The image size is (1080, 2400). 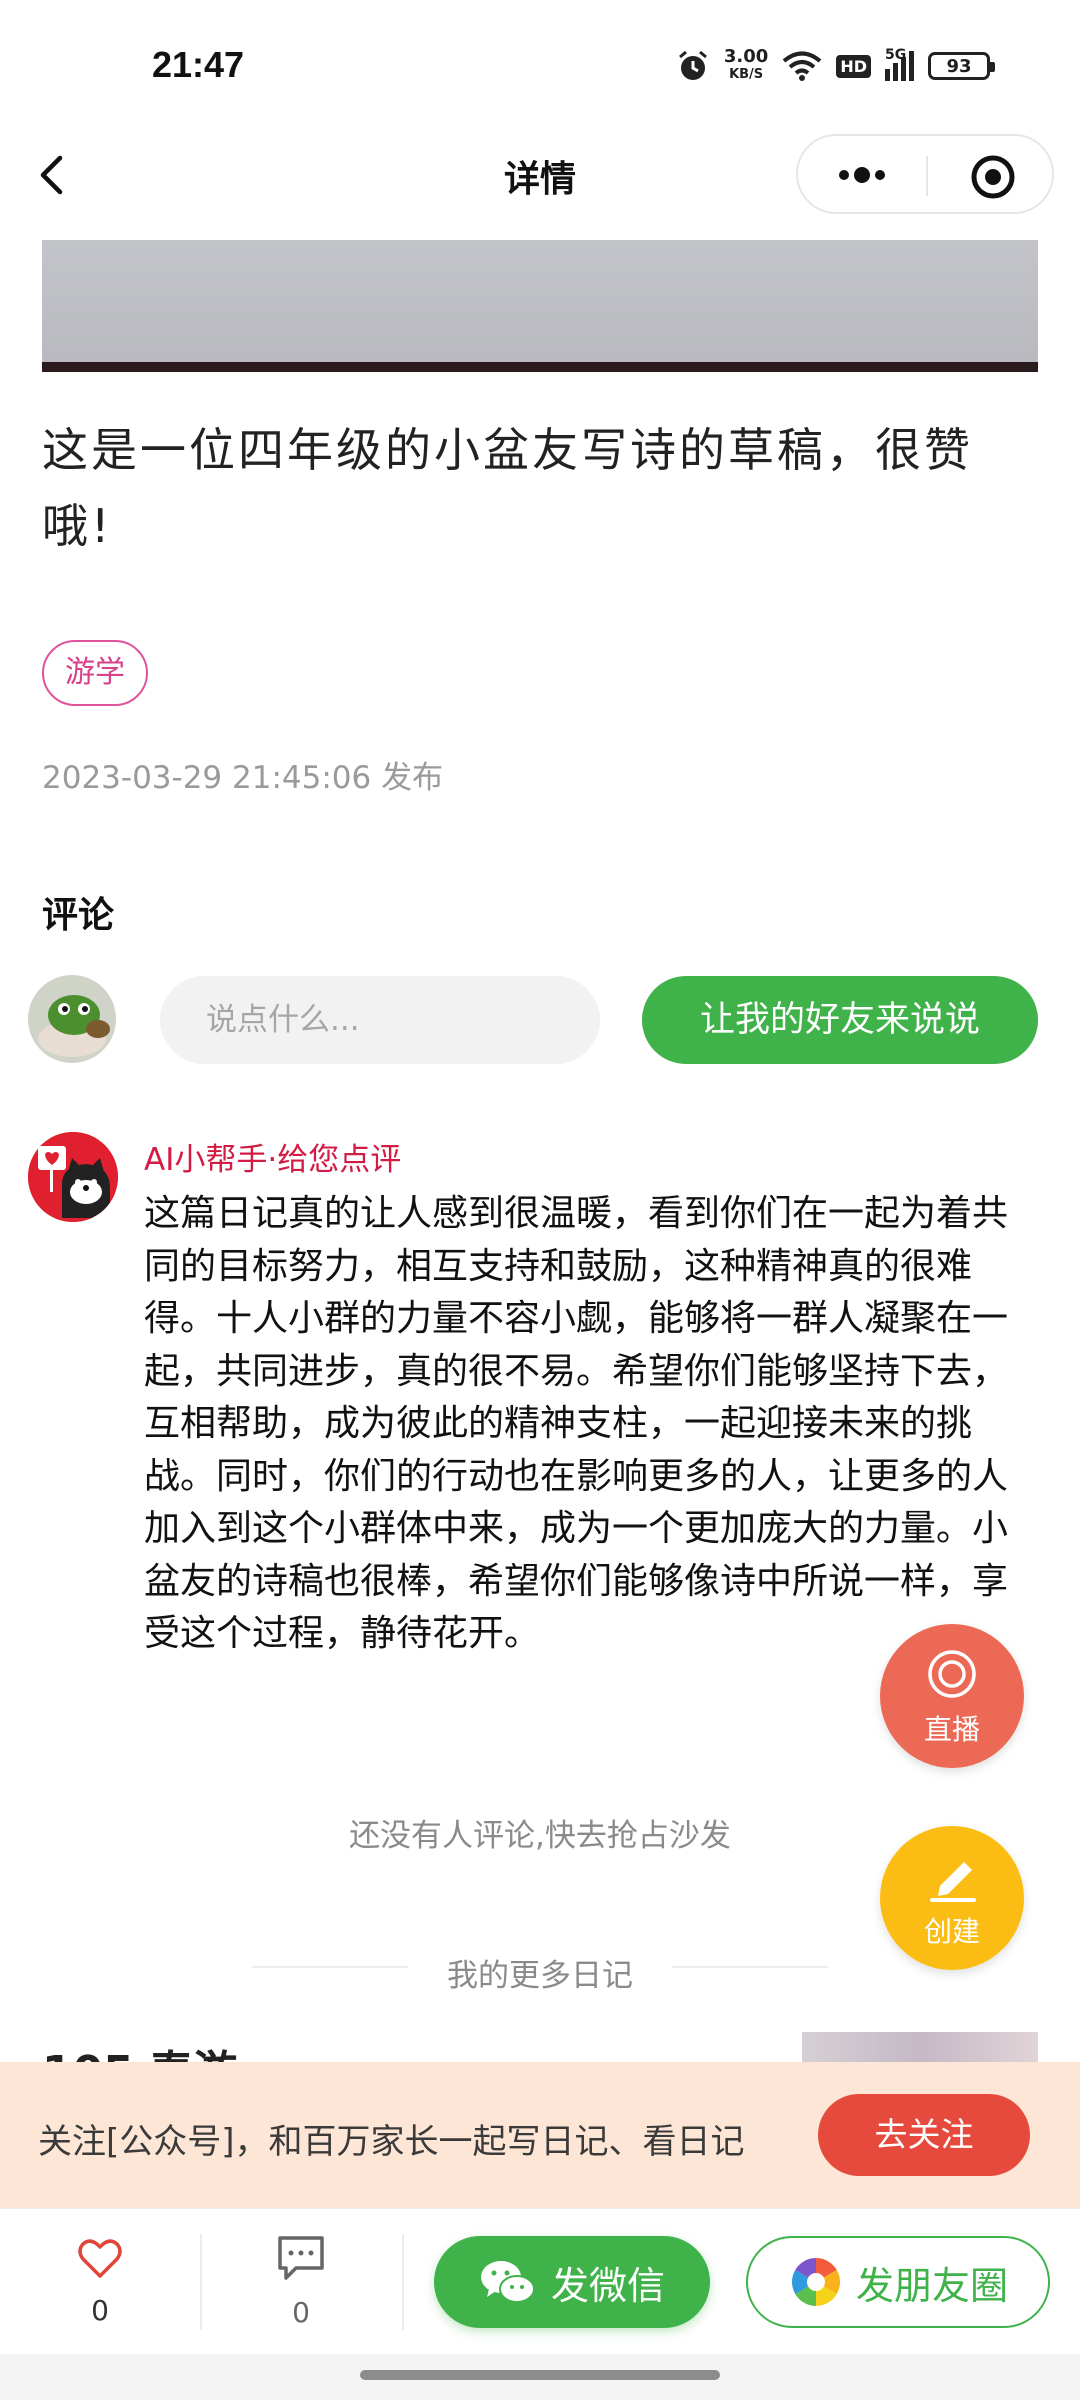 I want to click on moments-icon, so click(x=815, y=2282).